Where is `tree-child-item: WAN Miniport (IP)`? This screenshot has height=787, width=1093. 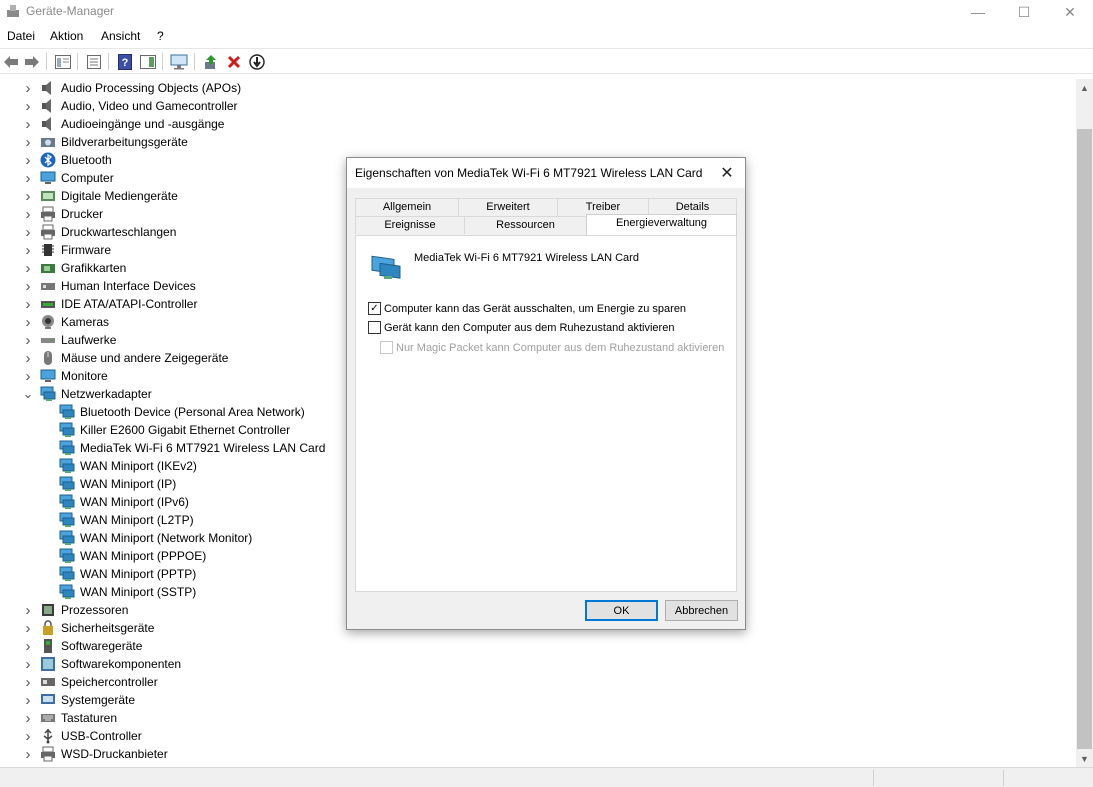 tree-child-item: WAN Miniport (IP) is located at coordinates (117, 484).